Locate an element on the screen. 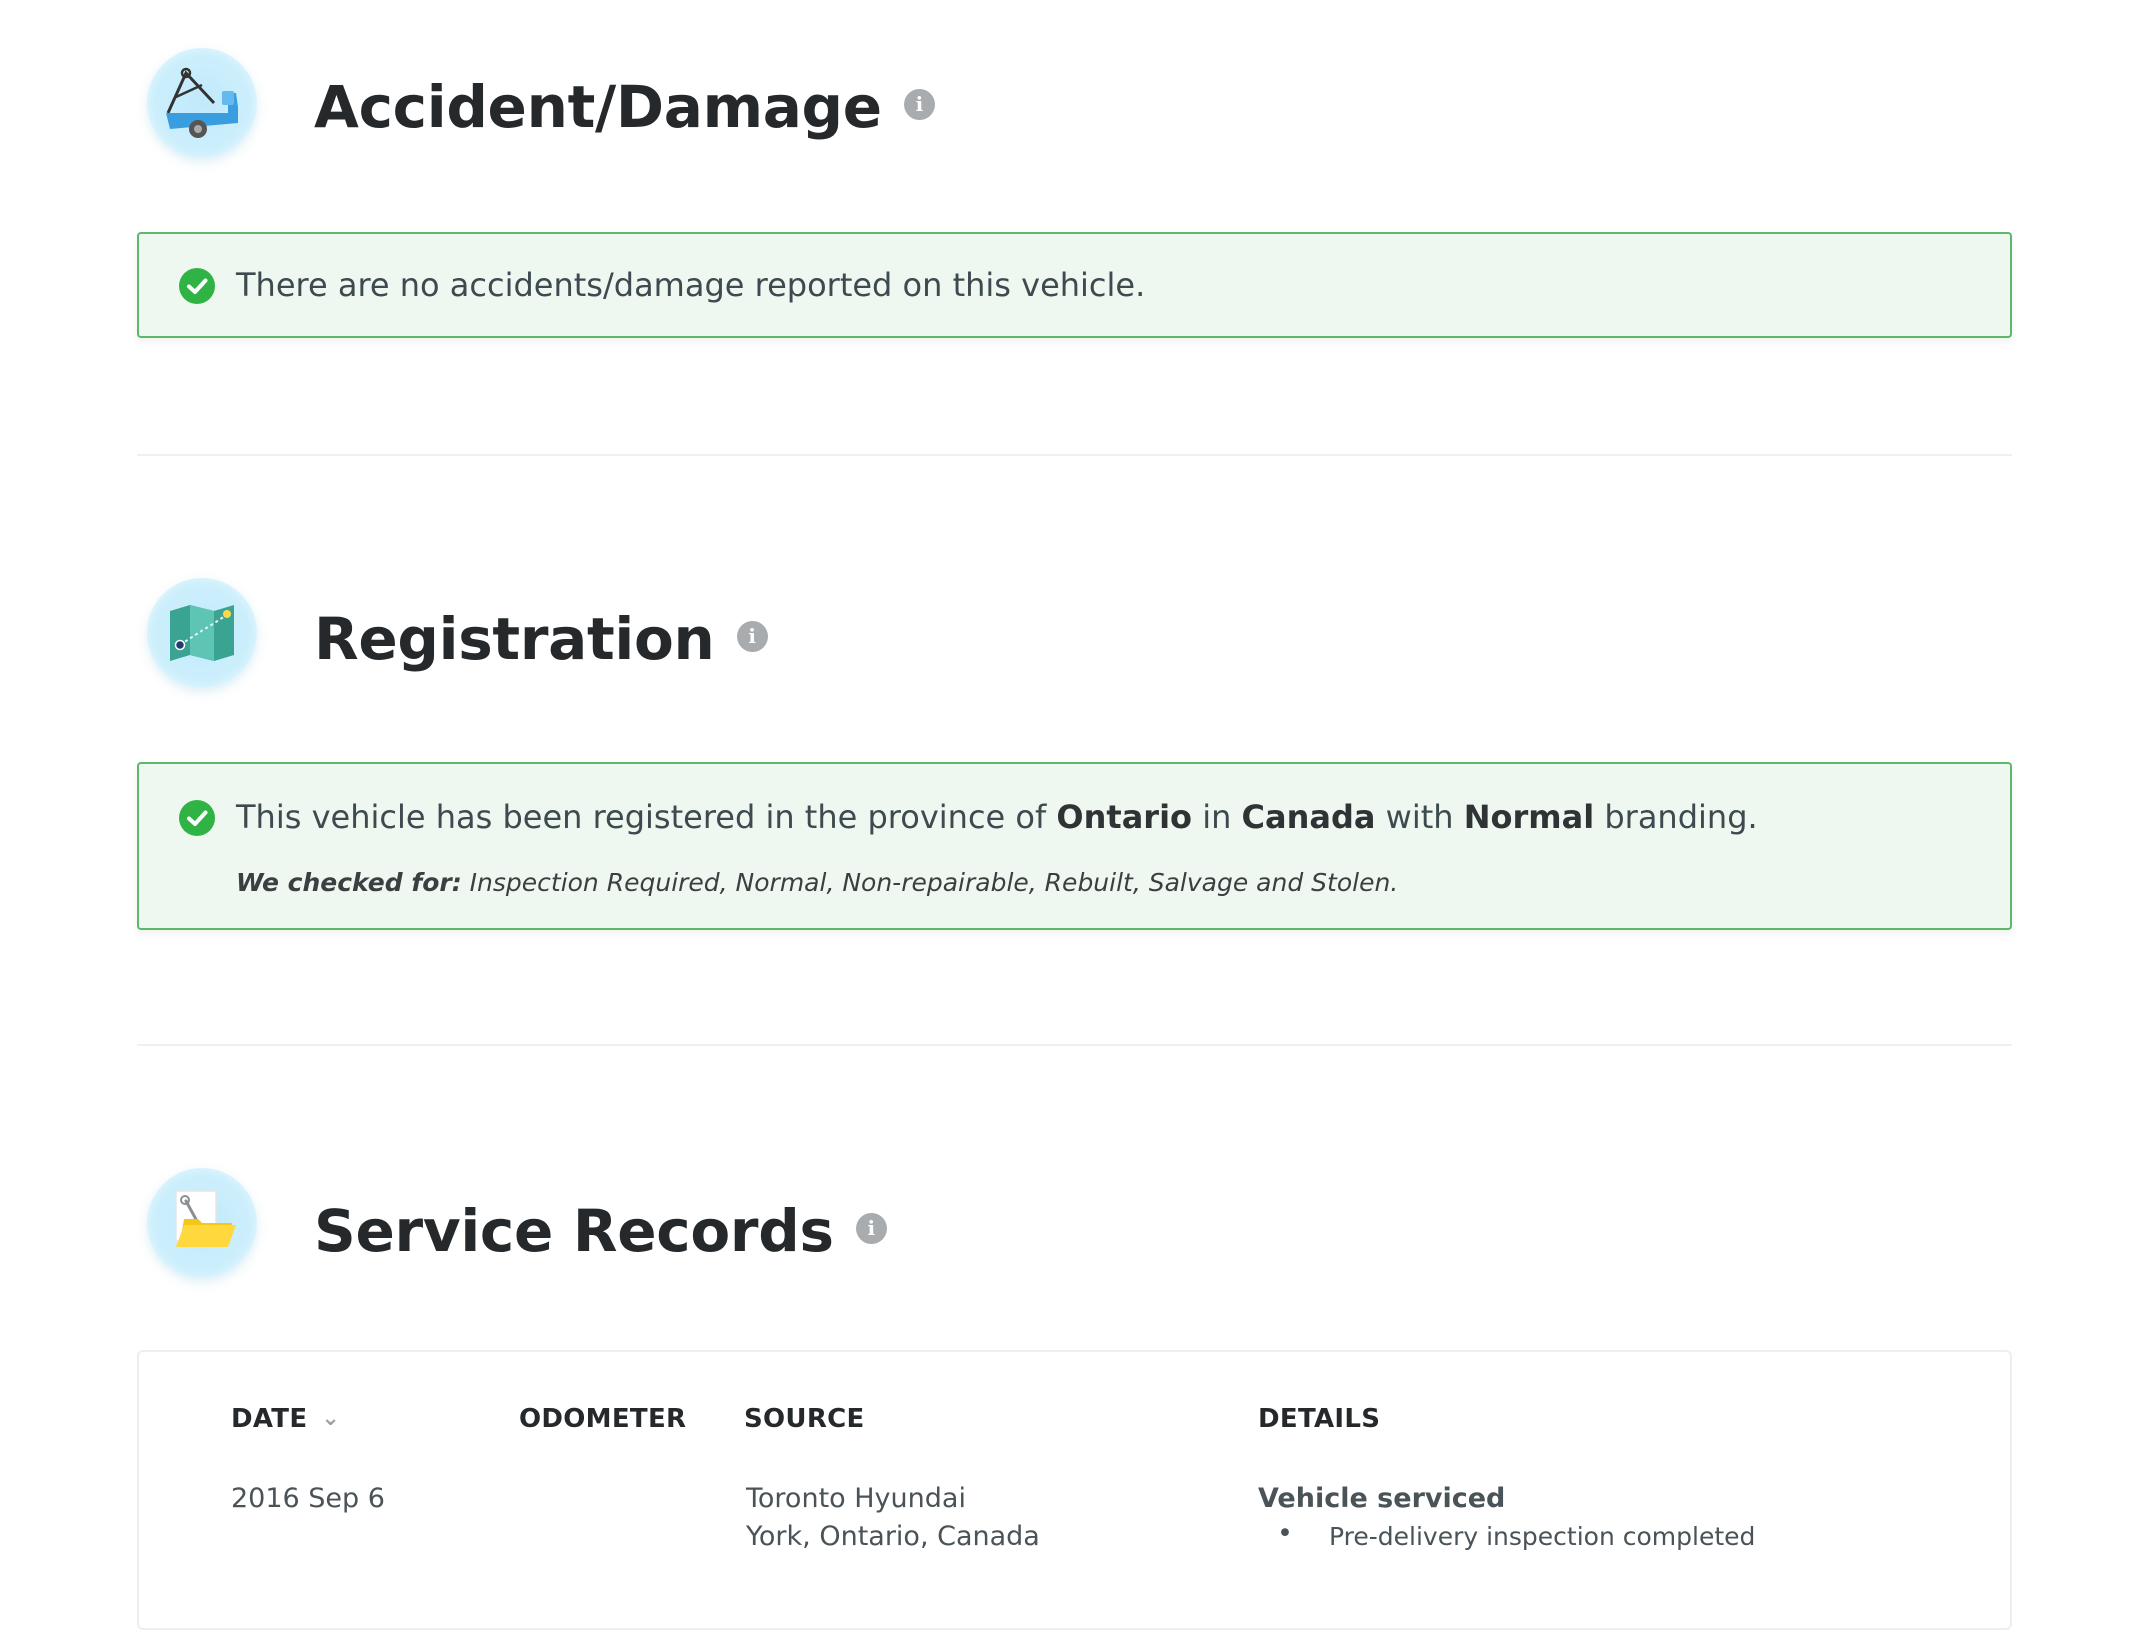 The width and height of the screenshot is (2150, 1630). column-header-date: DATE ⌄ is located at coordinates (285, 1419).